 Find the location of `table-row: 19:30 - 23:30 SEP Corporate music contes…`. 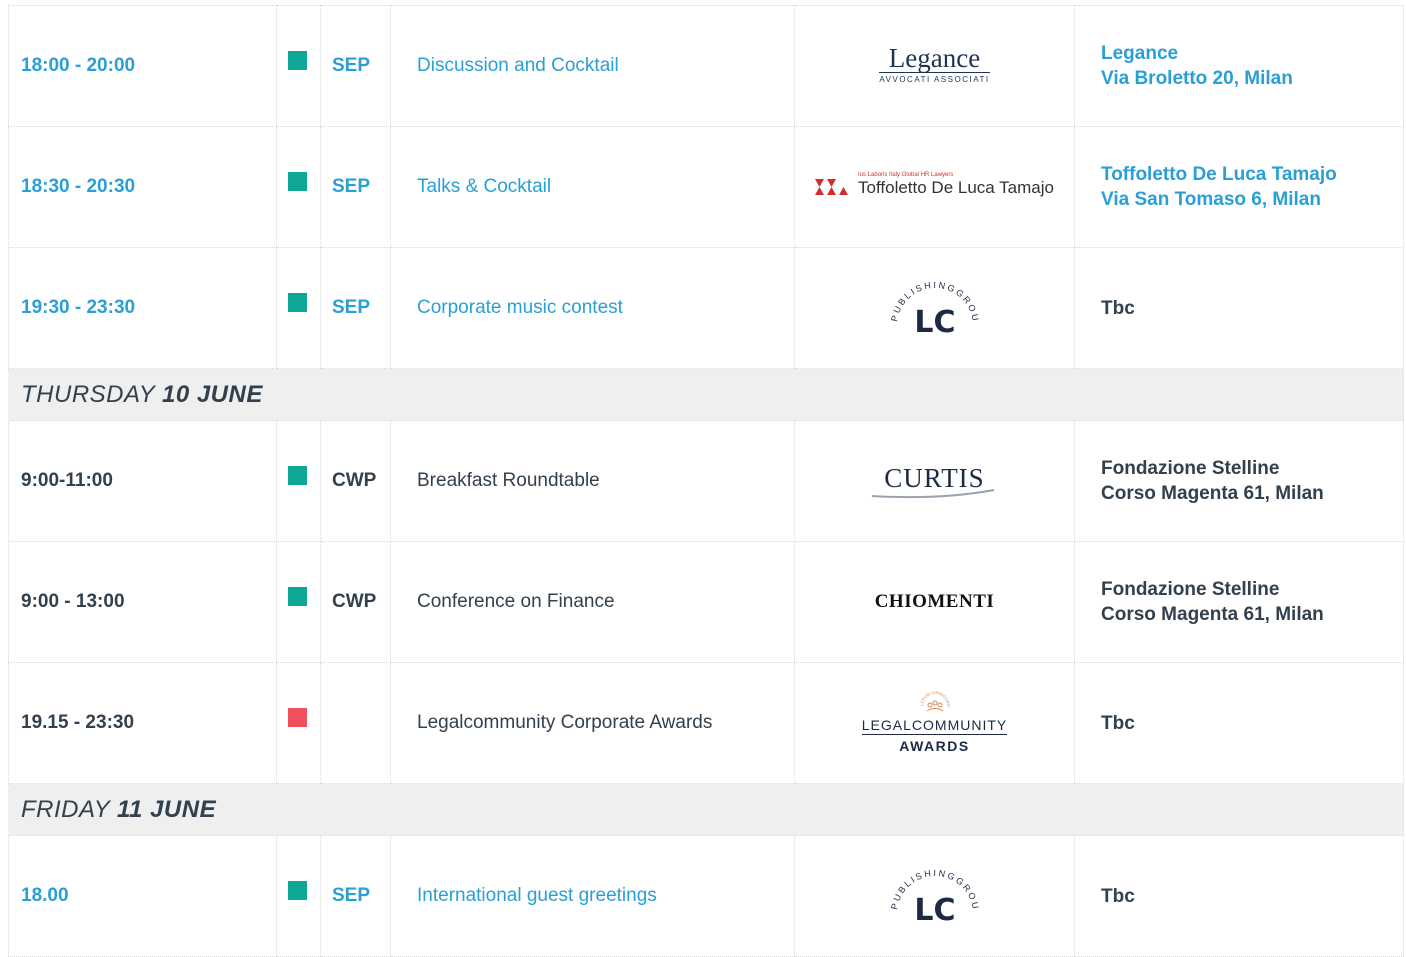

table-row: 19:30 - 23:30 SEP Corporate music contes… is located at coordinates (706, 308).